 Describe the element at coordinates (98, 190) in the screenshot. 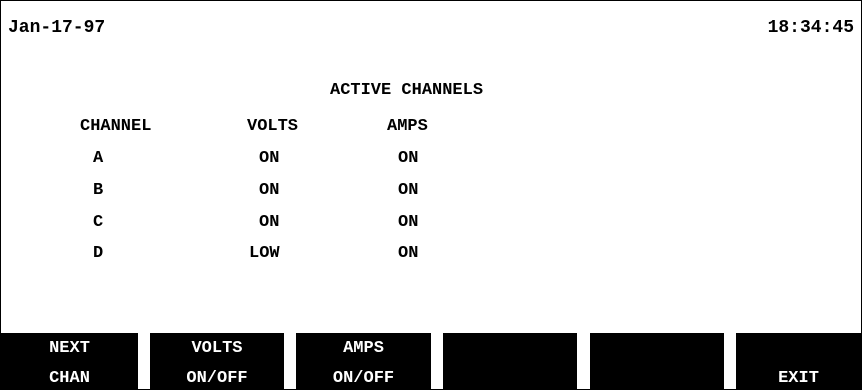

I see `channel-b-label: B` at that location.